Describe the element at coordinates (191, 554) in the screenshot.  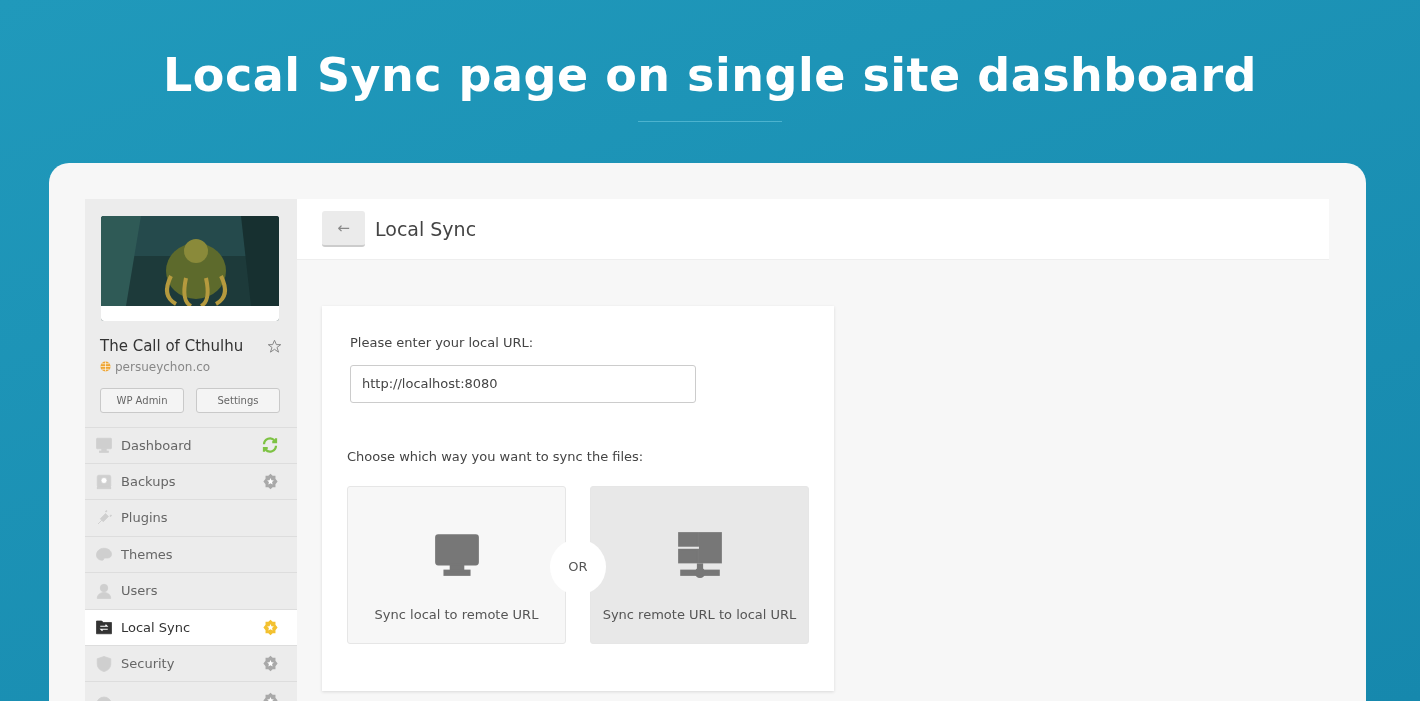
I see `sidebar-item: Themes` at that location.